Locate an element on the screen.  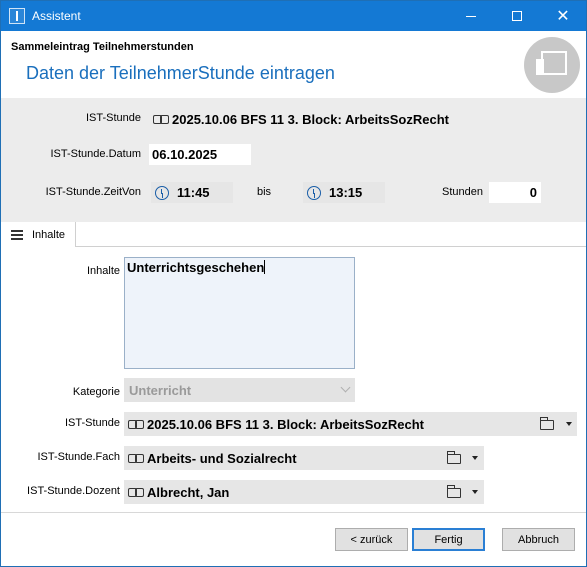
zeit-bis-text: 13:15 is located at coordinates (346, 192).